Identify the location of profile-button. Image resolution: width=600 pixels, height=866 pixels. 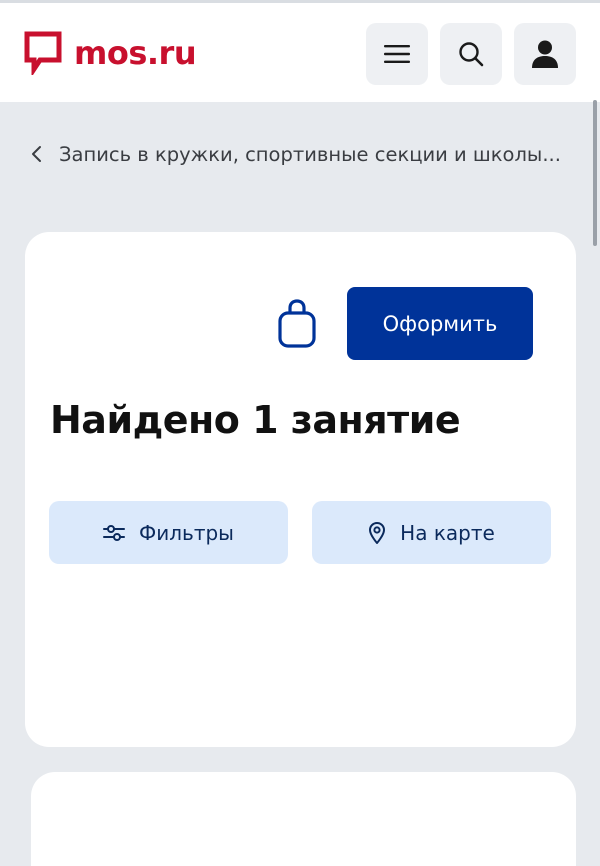
(545, 54).